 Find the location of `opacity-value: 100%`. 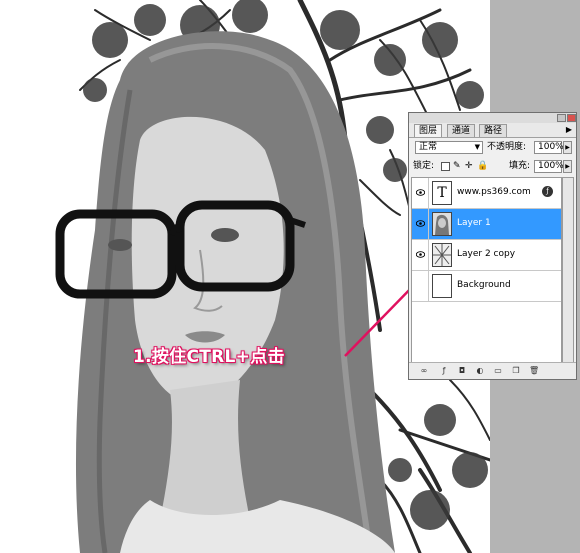

opacity-value: 100% is located at coordinates (551, 147).